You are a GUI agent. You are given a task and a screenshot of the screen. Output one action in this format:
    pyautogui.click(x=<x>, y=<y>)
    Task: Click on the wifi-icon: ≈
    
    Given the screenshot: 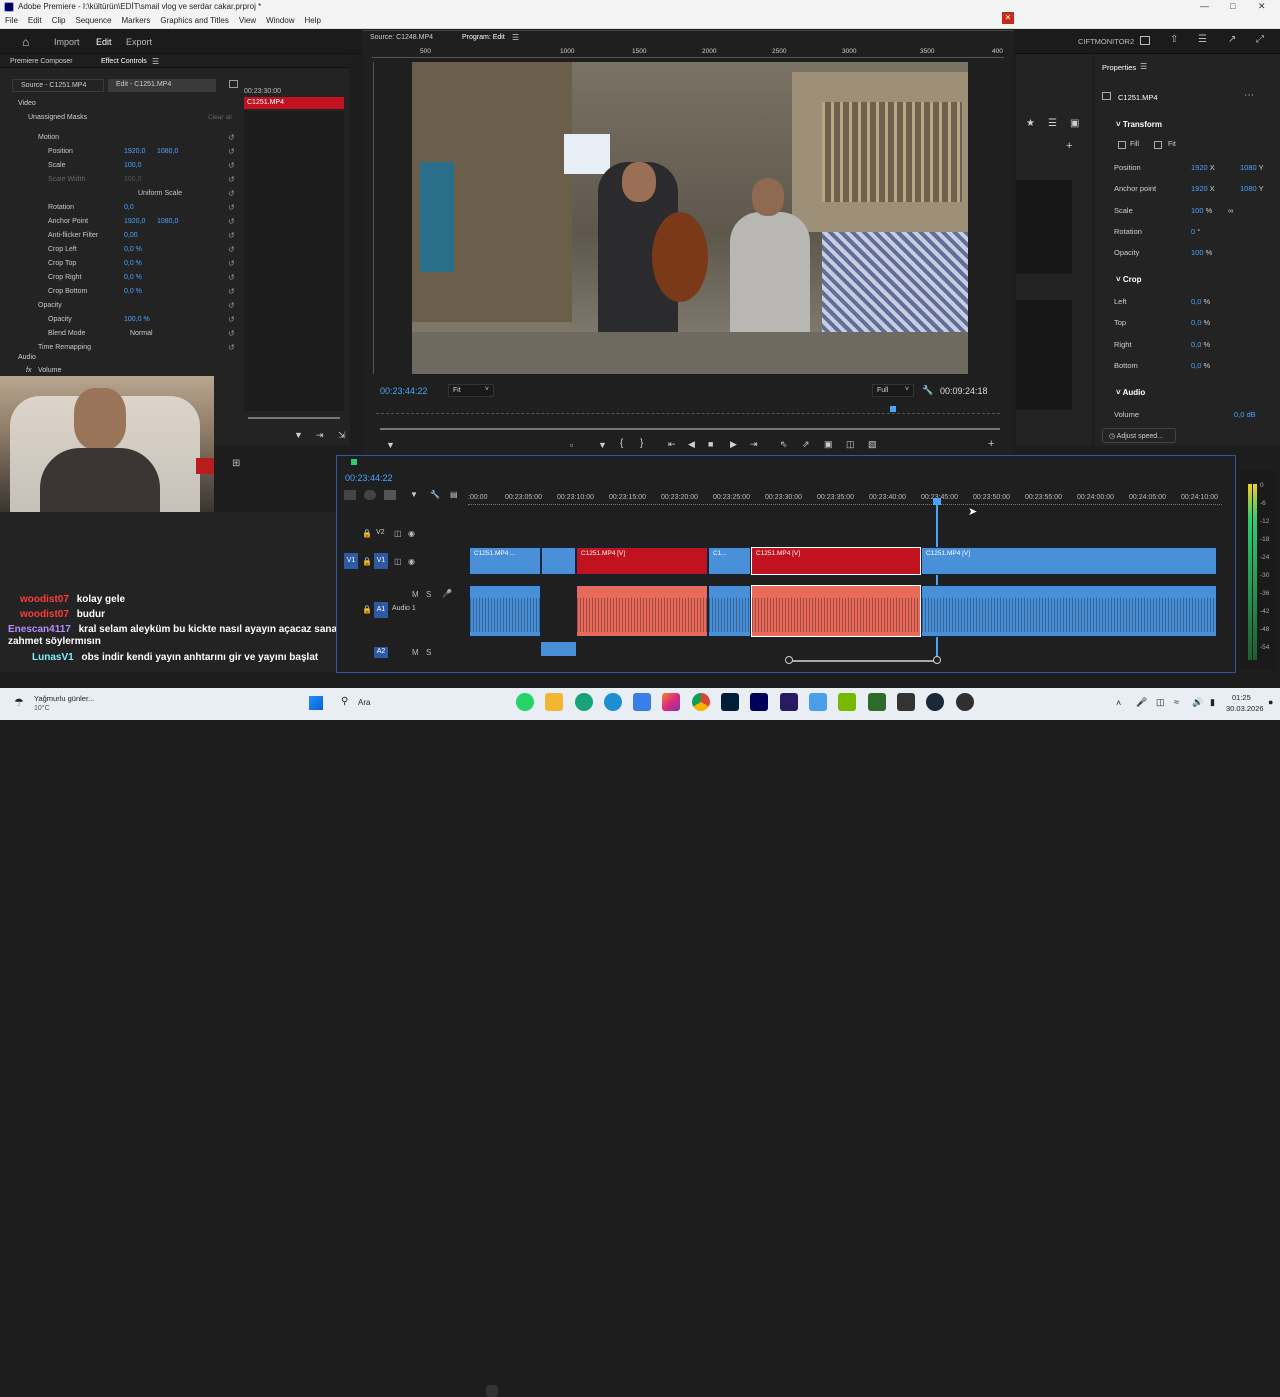 What is the action you would take?
    pyautogui.click(x=1176, y=702)
    